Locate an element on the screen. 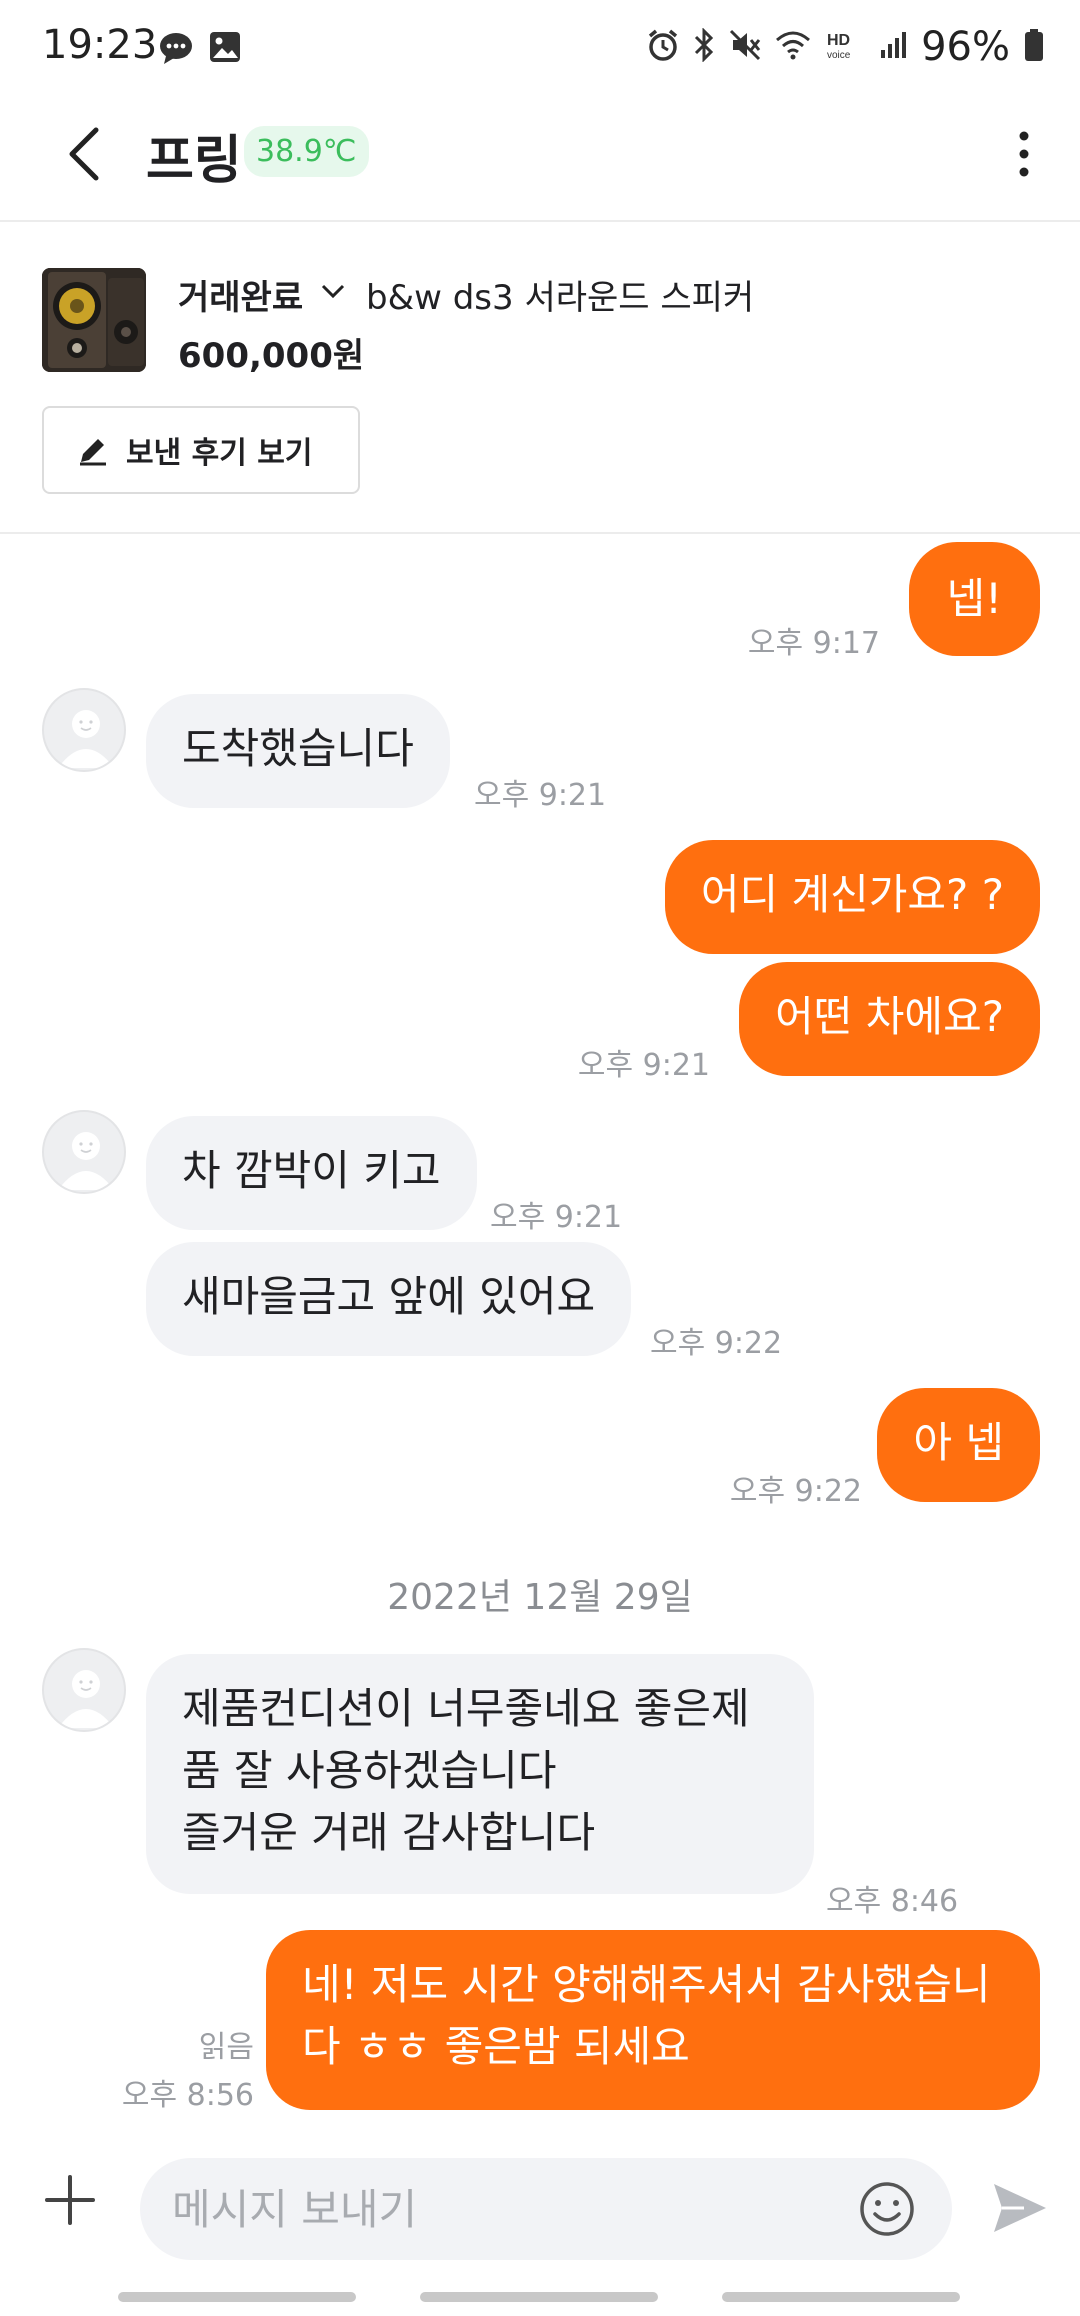 The height and width of the screenshot is (2316, 1080). pencil-icon is located at coordinates (93, 452).